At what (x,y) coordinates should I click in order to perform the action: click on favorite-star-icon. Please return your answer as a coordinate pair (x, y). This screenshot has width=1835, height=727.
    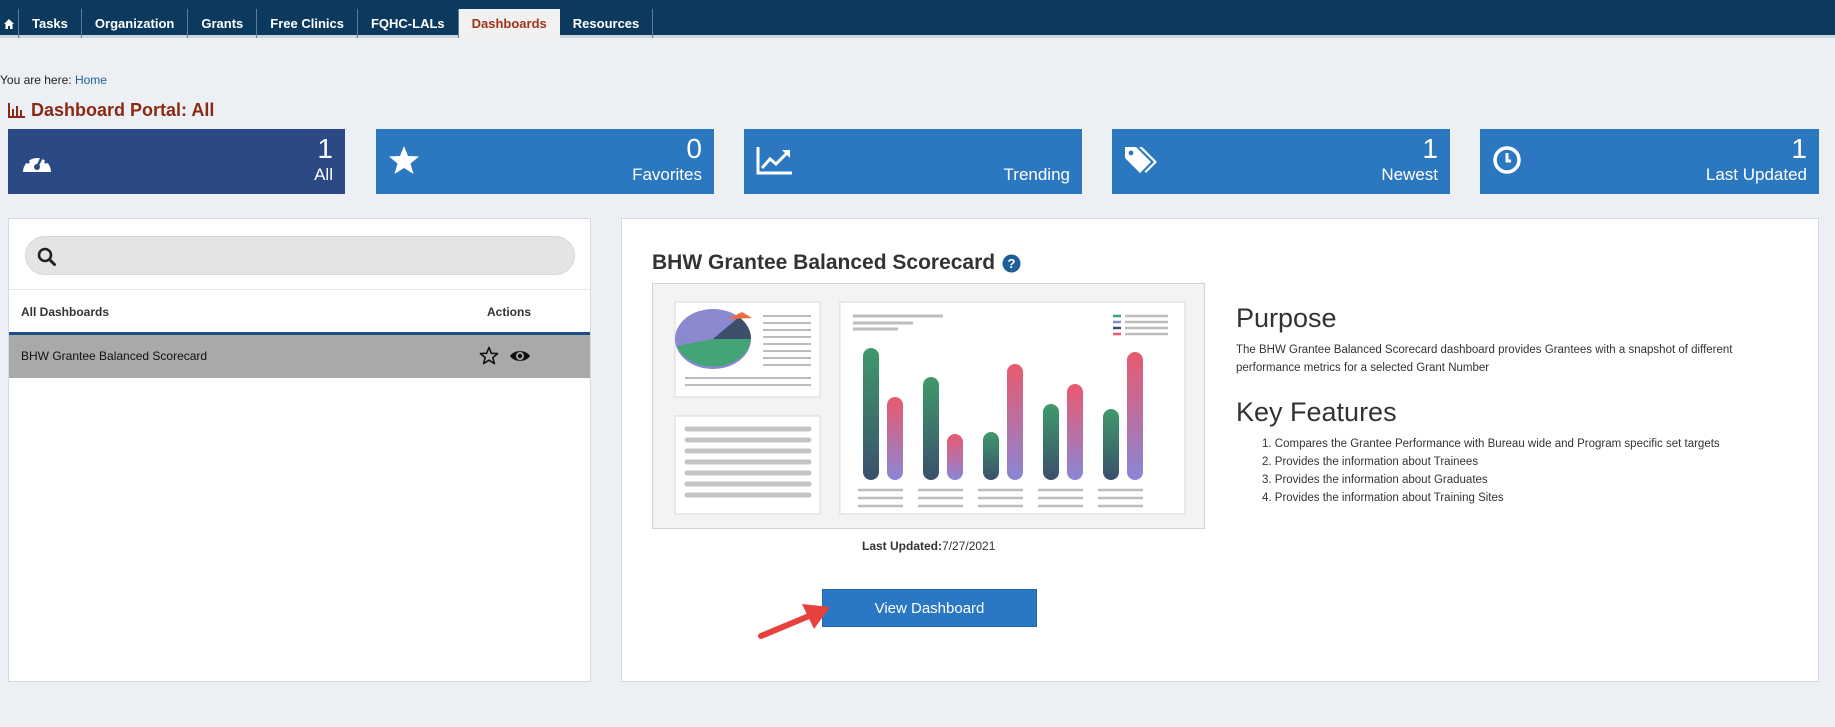
    Looking at the image, I should click on (489, 355).